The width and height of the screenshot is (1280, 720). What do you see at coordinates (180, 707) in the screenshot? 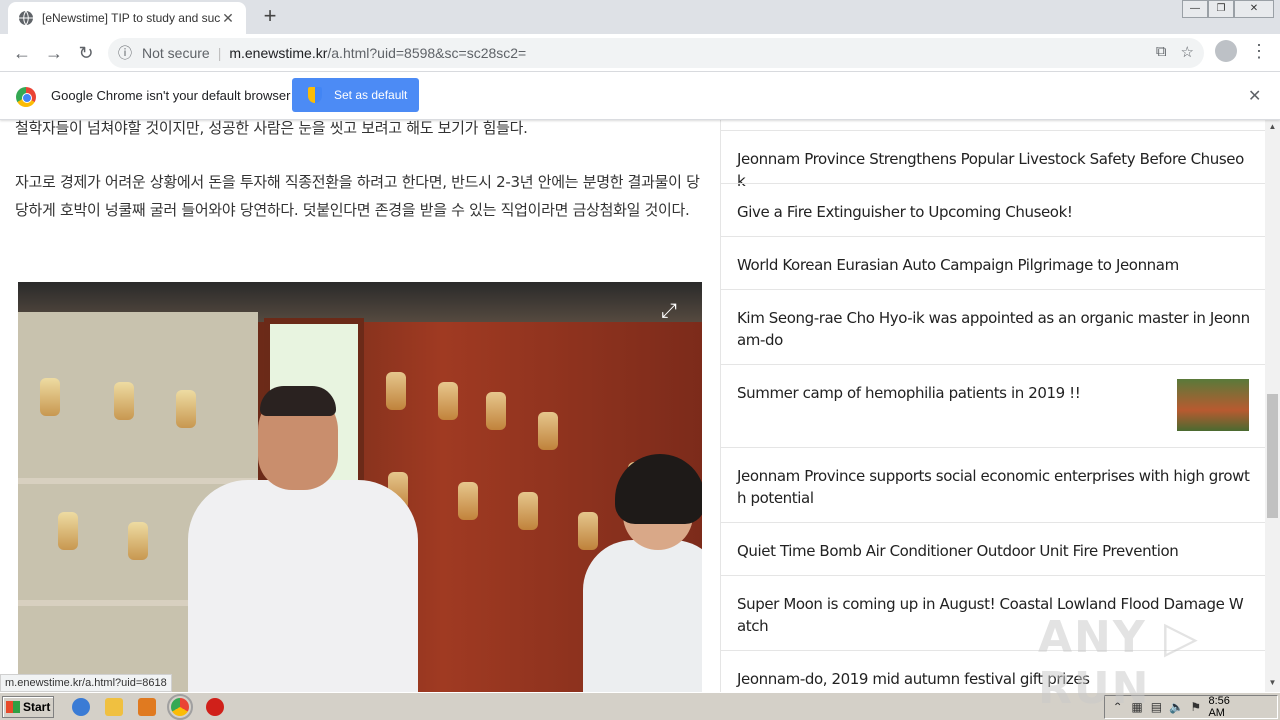
I see `chrome-taskbar-icon` at bounding box center [180, 707].